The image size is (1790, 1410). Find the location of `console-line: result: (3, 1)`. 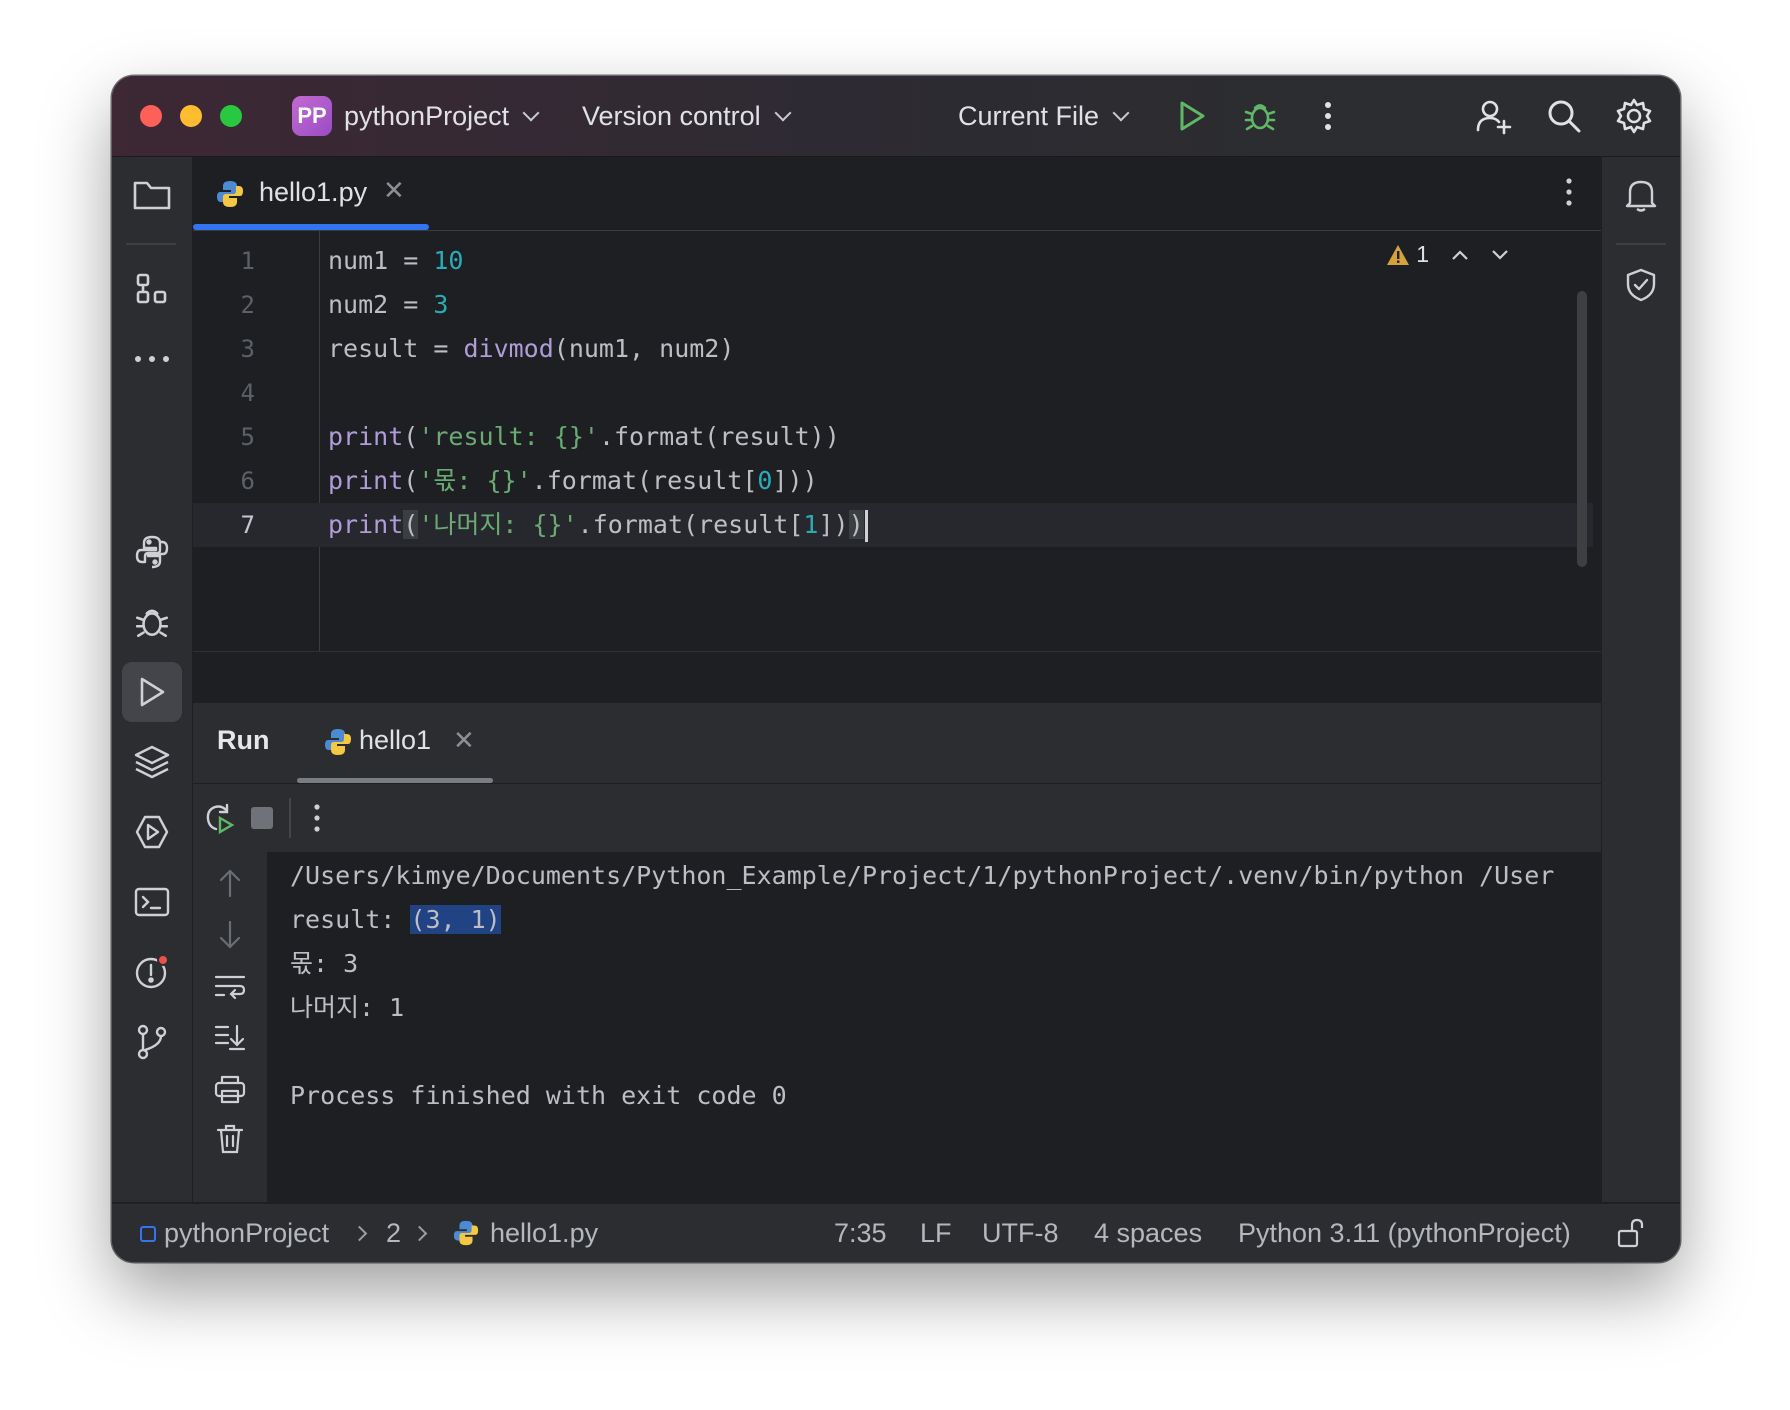

console-line: result: (3, 1) is located at coordinates (395, 920).